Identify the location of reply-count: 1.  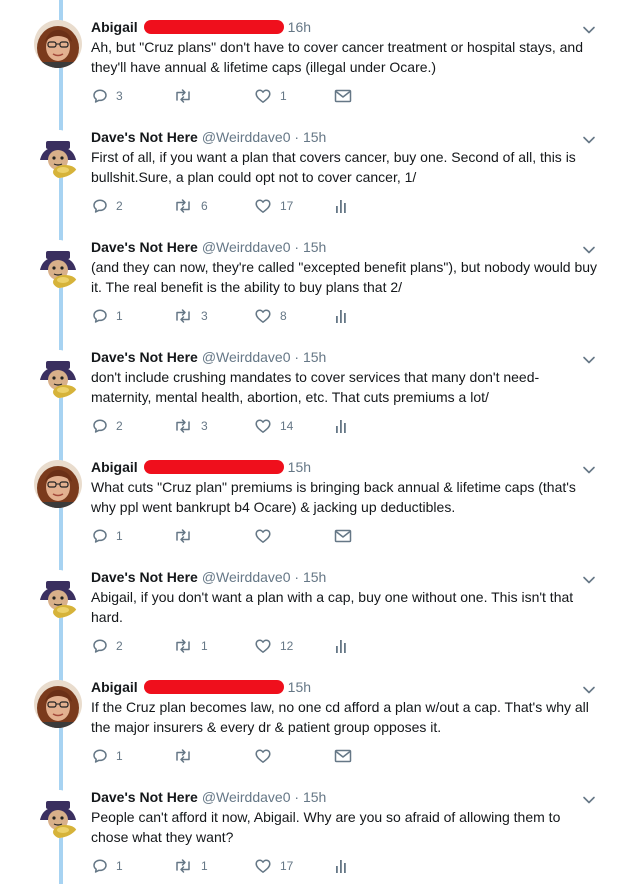
(119, 866).